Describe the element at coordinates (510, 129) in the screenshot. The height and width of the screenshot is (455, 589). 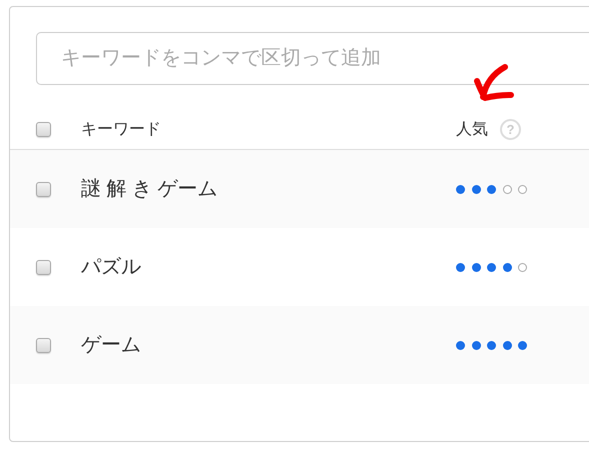
I see `help-icon: ?` at that location.